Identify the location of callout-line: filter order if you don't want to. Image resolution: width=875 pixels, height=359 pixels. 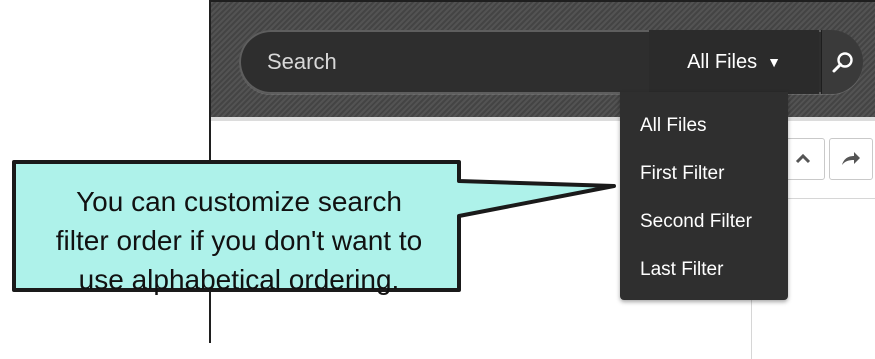
(239, 240).